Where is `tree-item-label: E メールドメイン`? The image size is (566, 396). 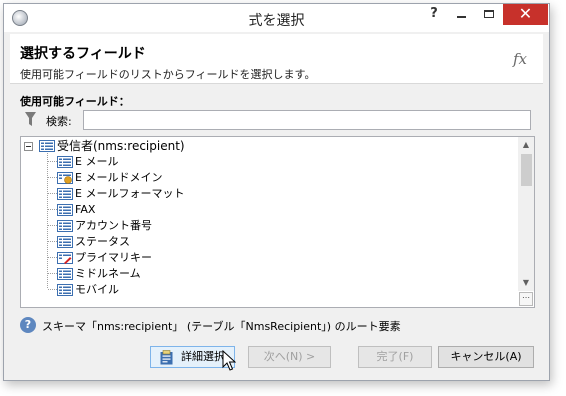
tree-item-label: E メールドメイン is located at coordinates (119, 177).